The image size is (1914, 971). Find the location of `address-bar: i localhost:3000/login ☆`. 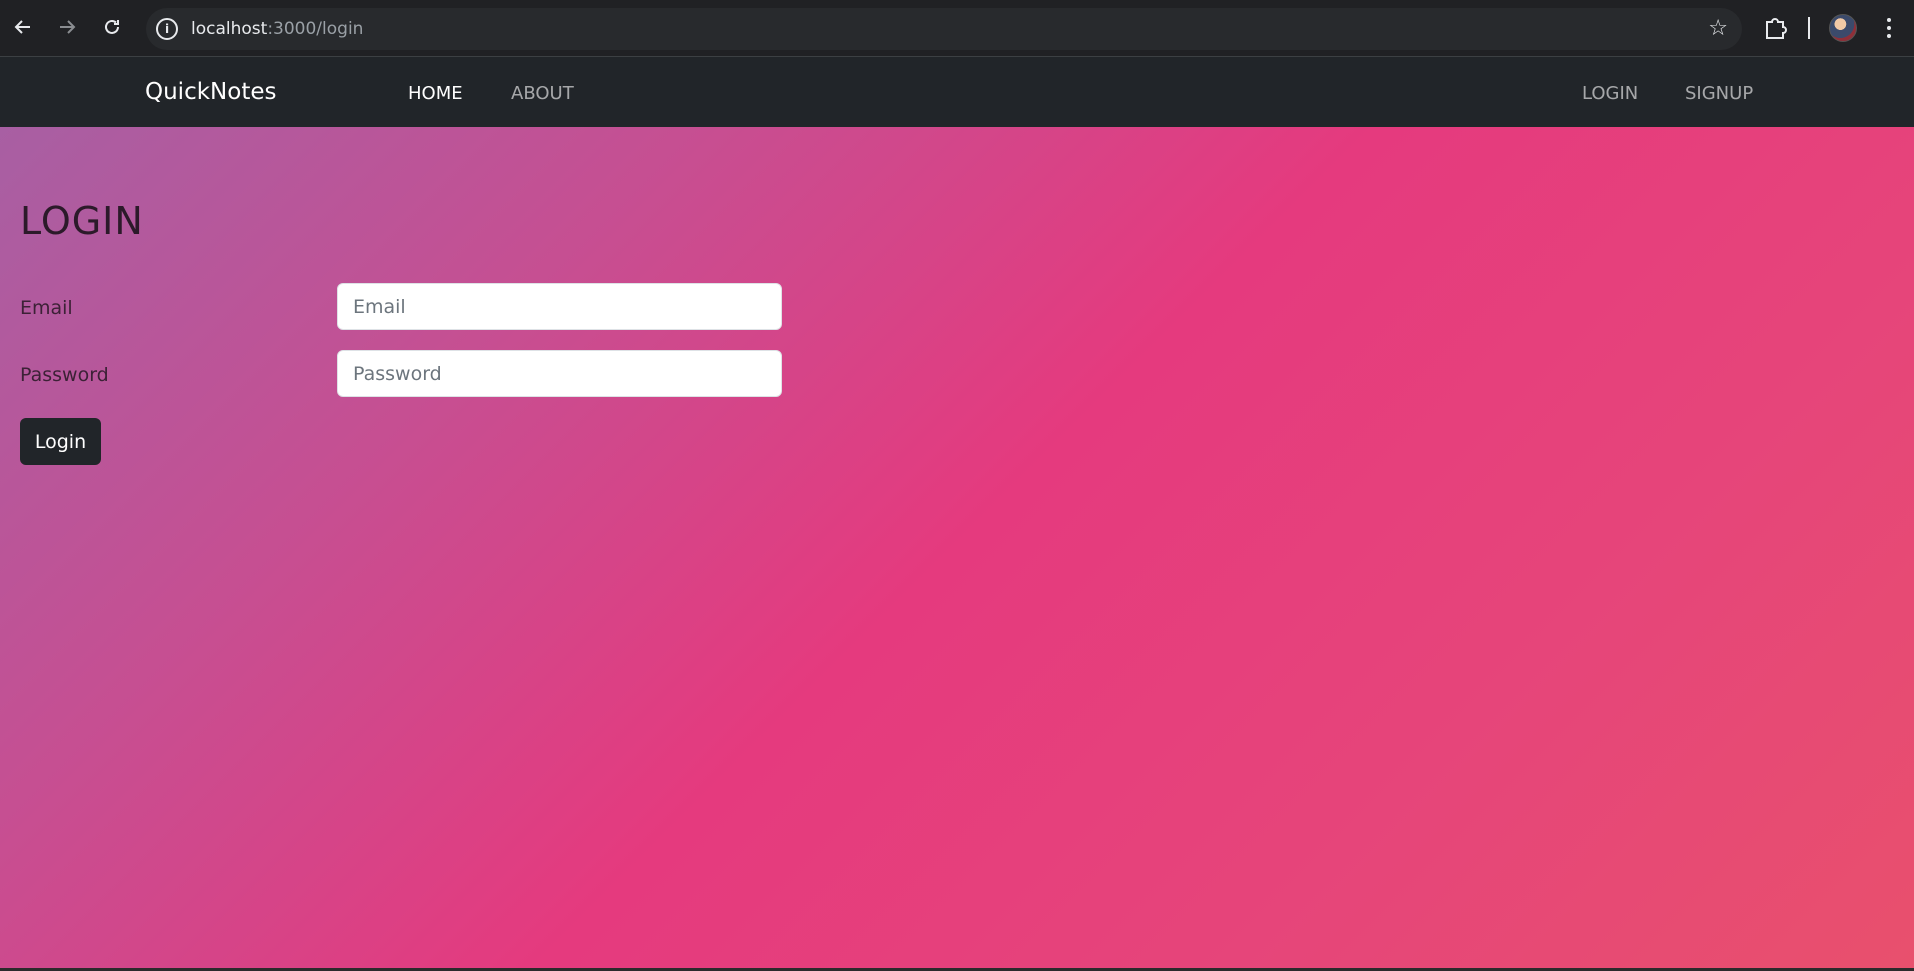

address-bar: i localhost:3000/login ☆ is located at coordinates (944, 29).